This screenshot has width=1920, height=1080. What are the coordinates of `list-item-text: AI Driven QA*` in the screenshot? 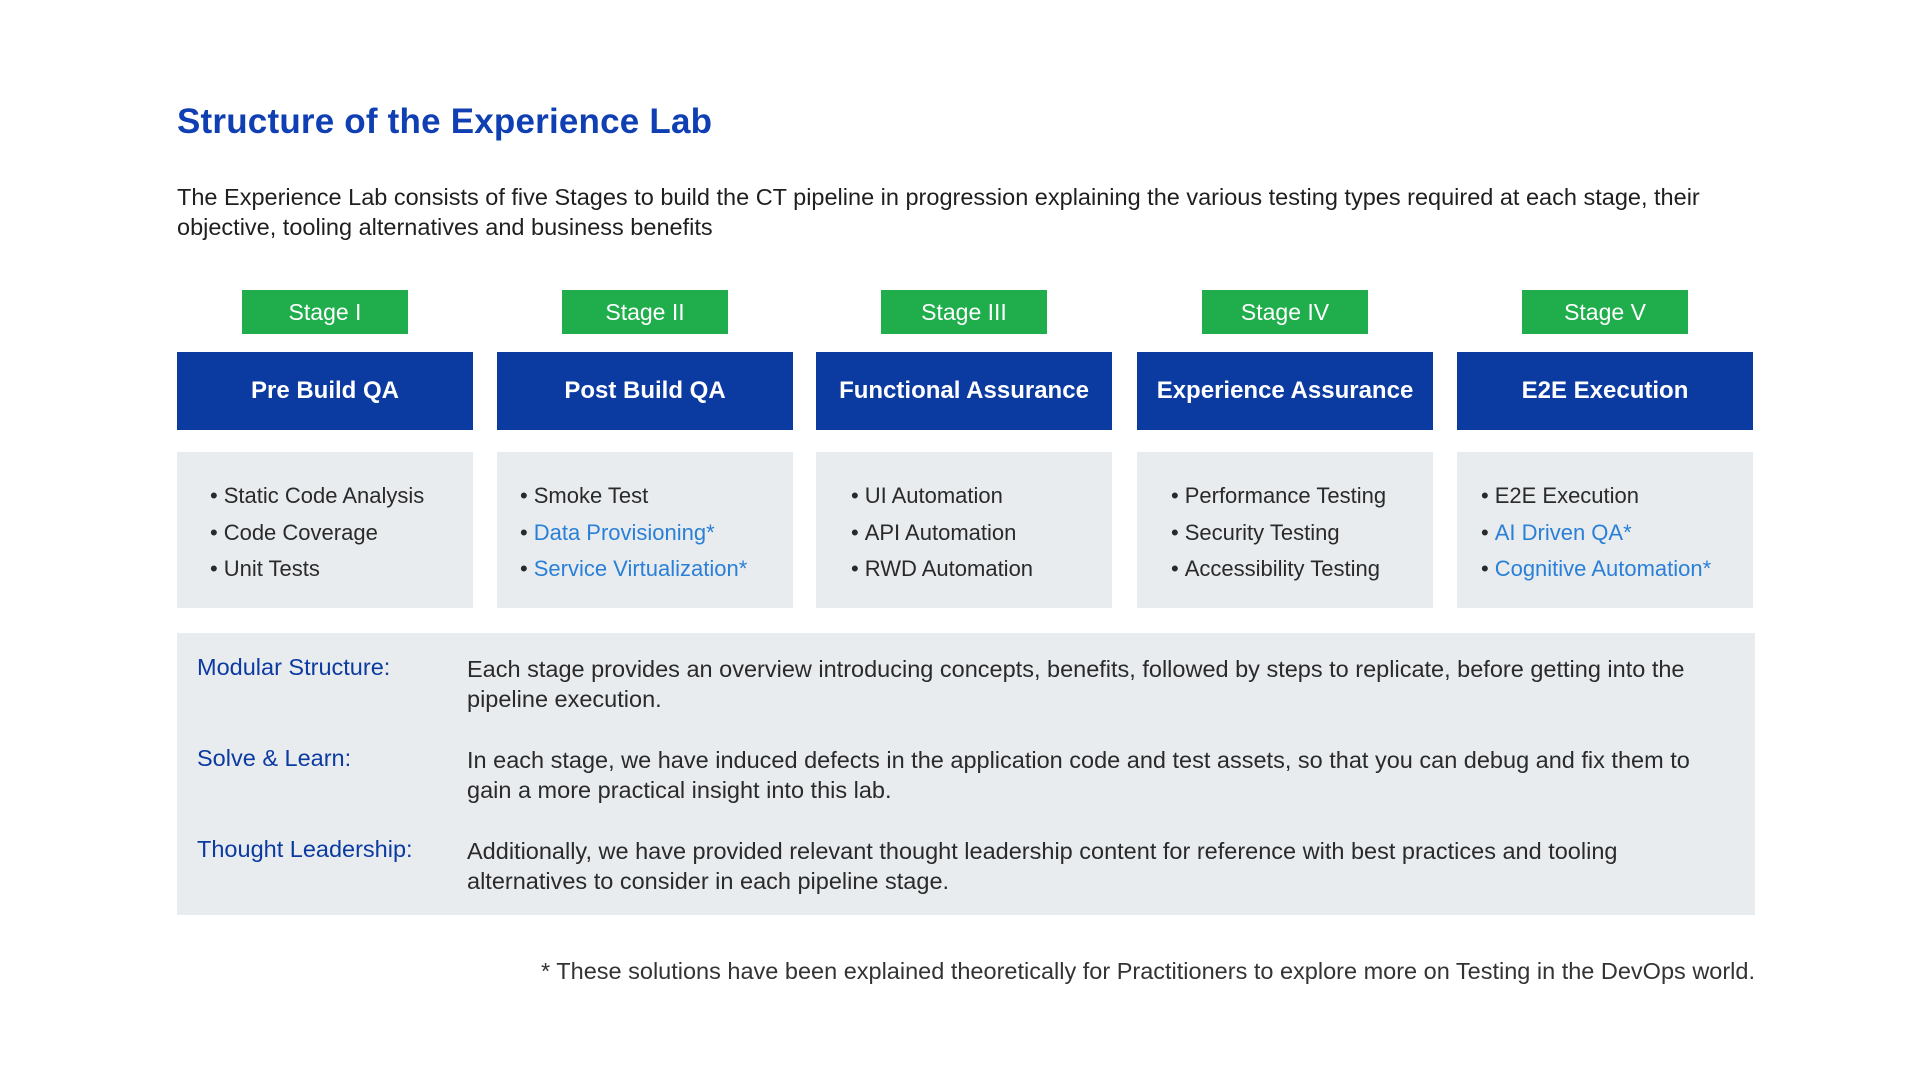 It's located at (1563, 532).